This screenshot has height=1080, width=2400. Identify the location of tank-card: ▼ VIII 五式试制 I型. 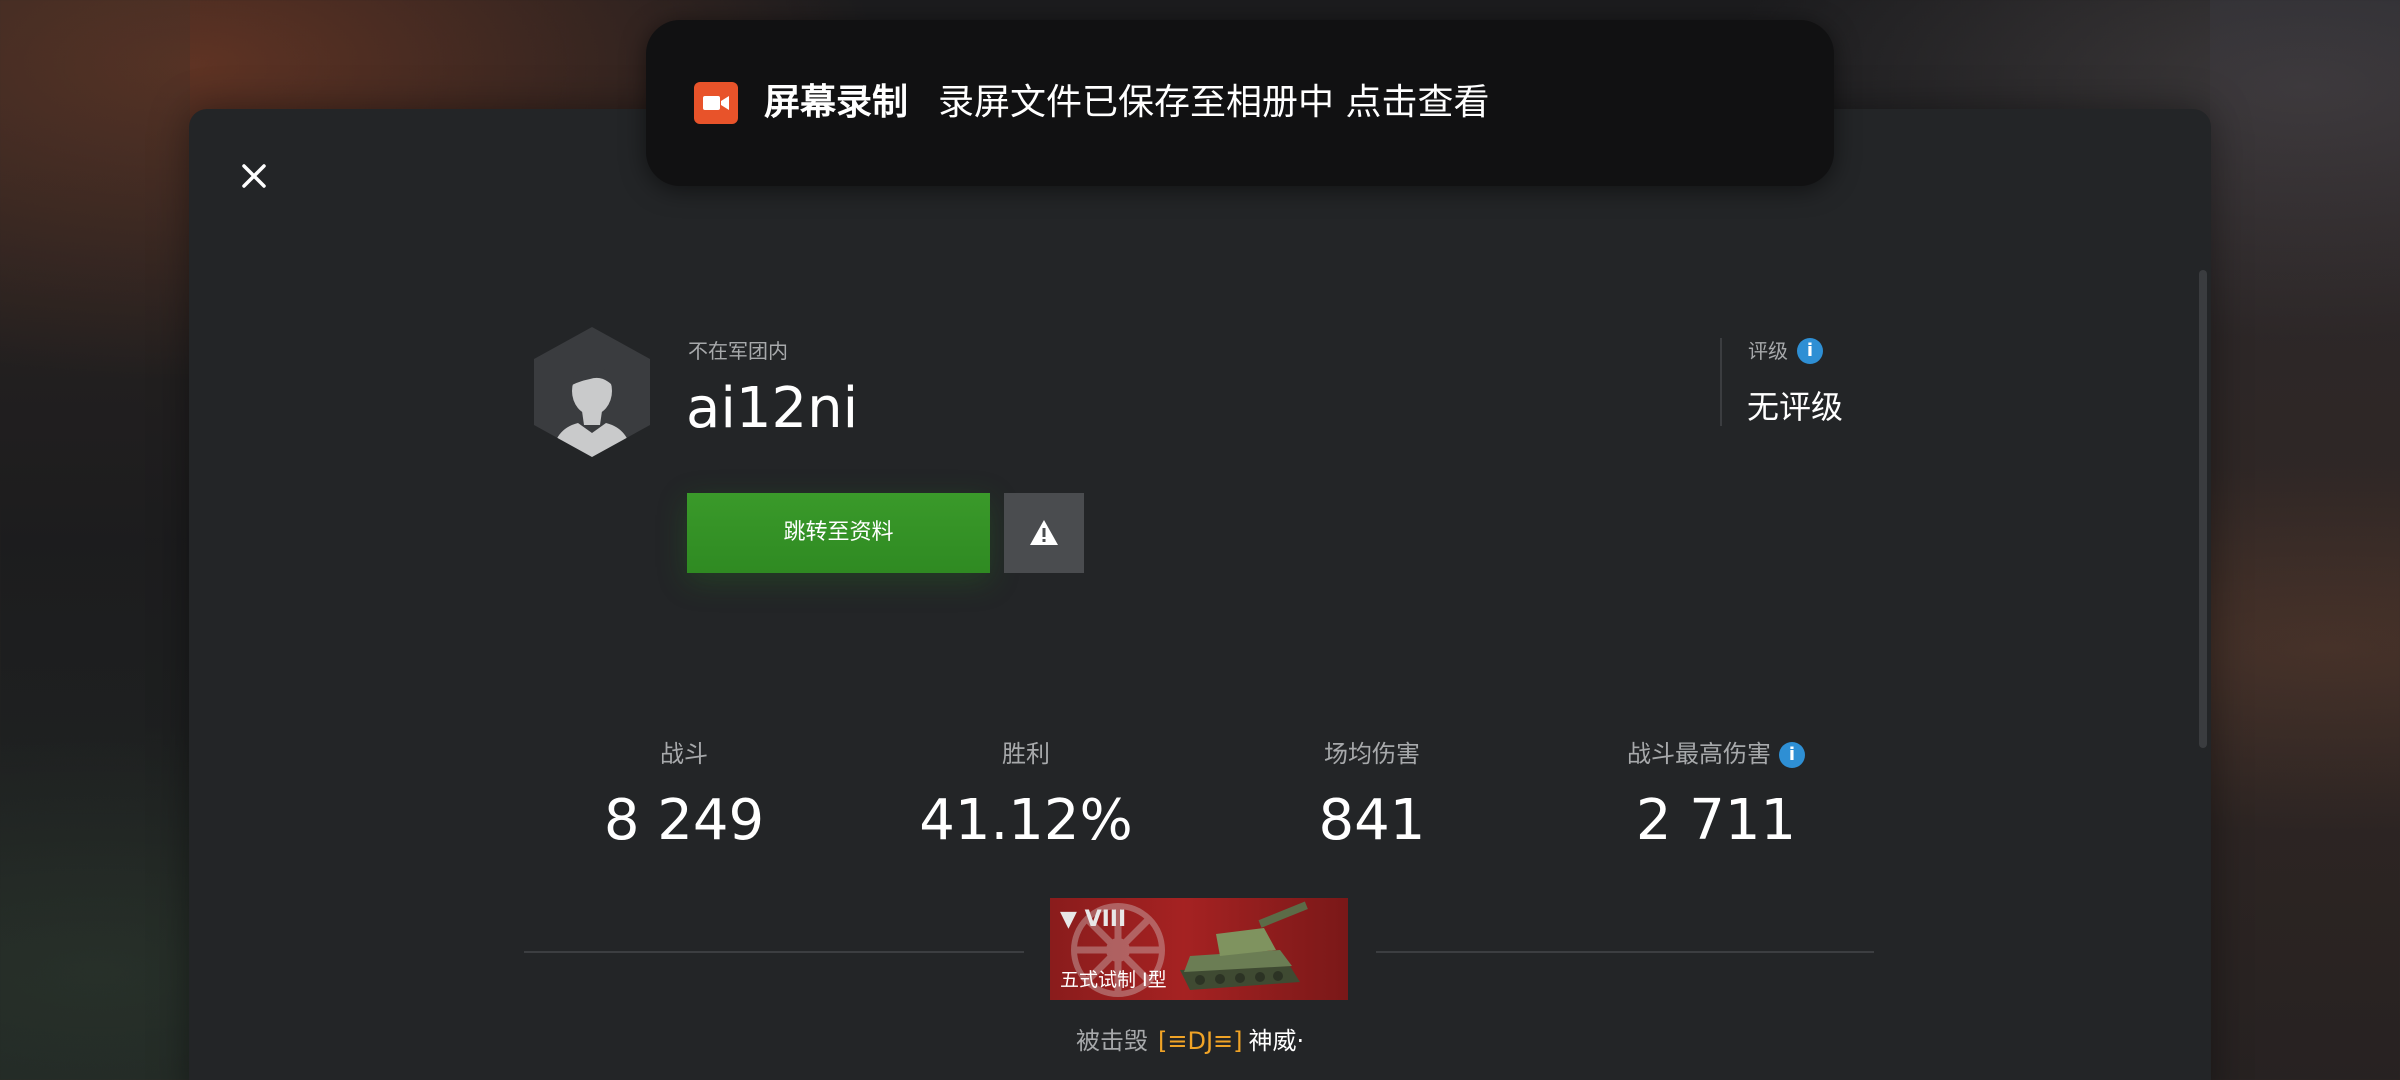
(1199, 949).